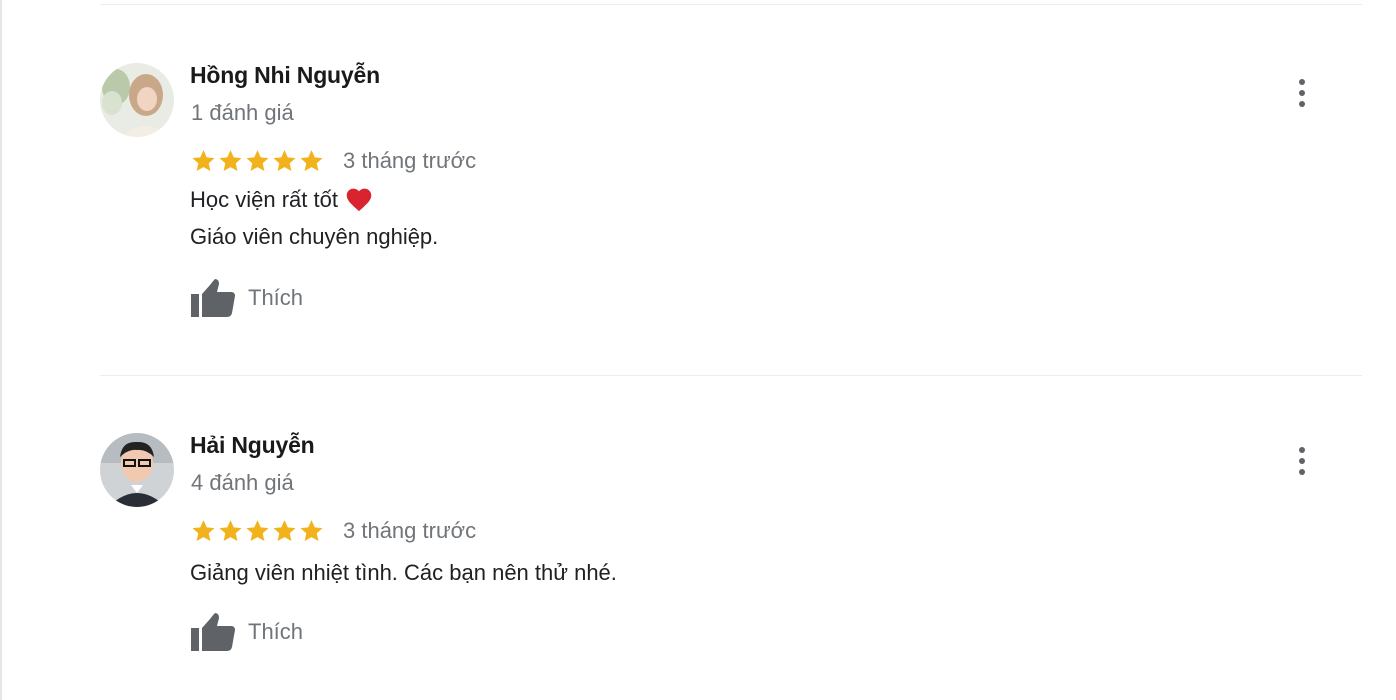  What do you see at coordinates (359, 199) in the screenshot?
I see `heart-icon` at bounding box center [359, 199].